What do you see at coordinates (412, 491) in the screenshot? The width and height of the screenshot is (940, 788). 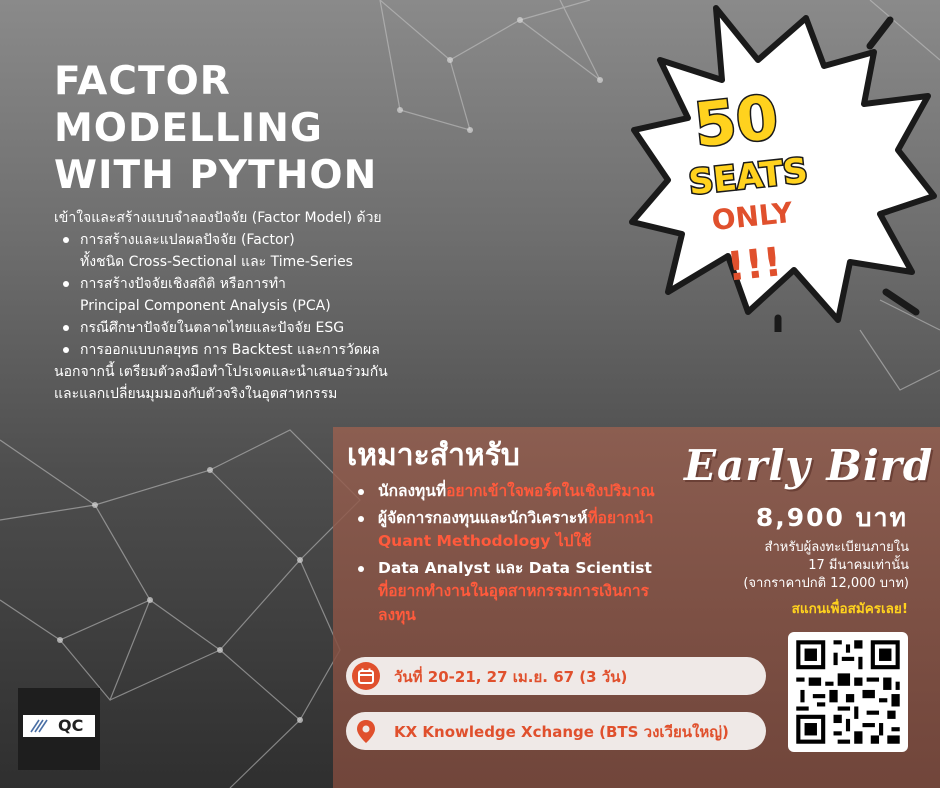 I see `audience-text: นักลงทุนที่` at bounding box center [412, 491].